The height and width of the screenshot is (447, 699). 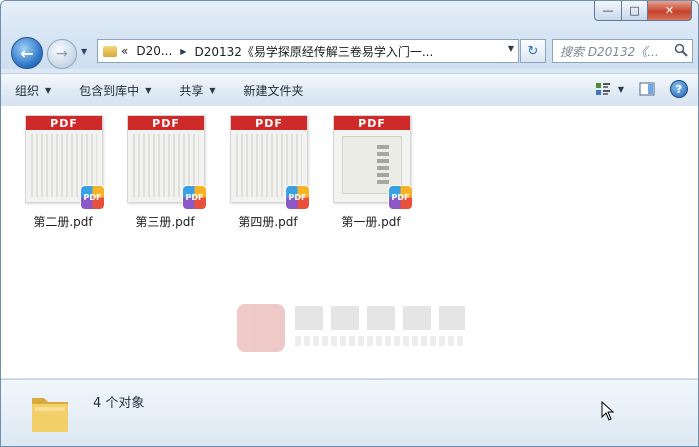 What do you see at coordinates (352, 332) in the screenshot?
I see `watermark-logo` at bounding box center [352, 332].